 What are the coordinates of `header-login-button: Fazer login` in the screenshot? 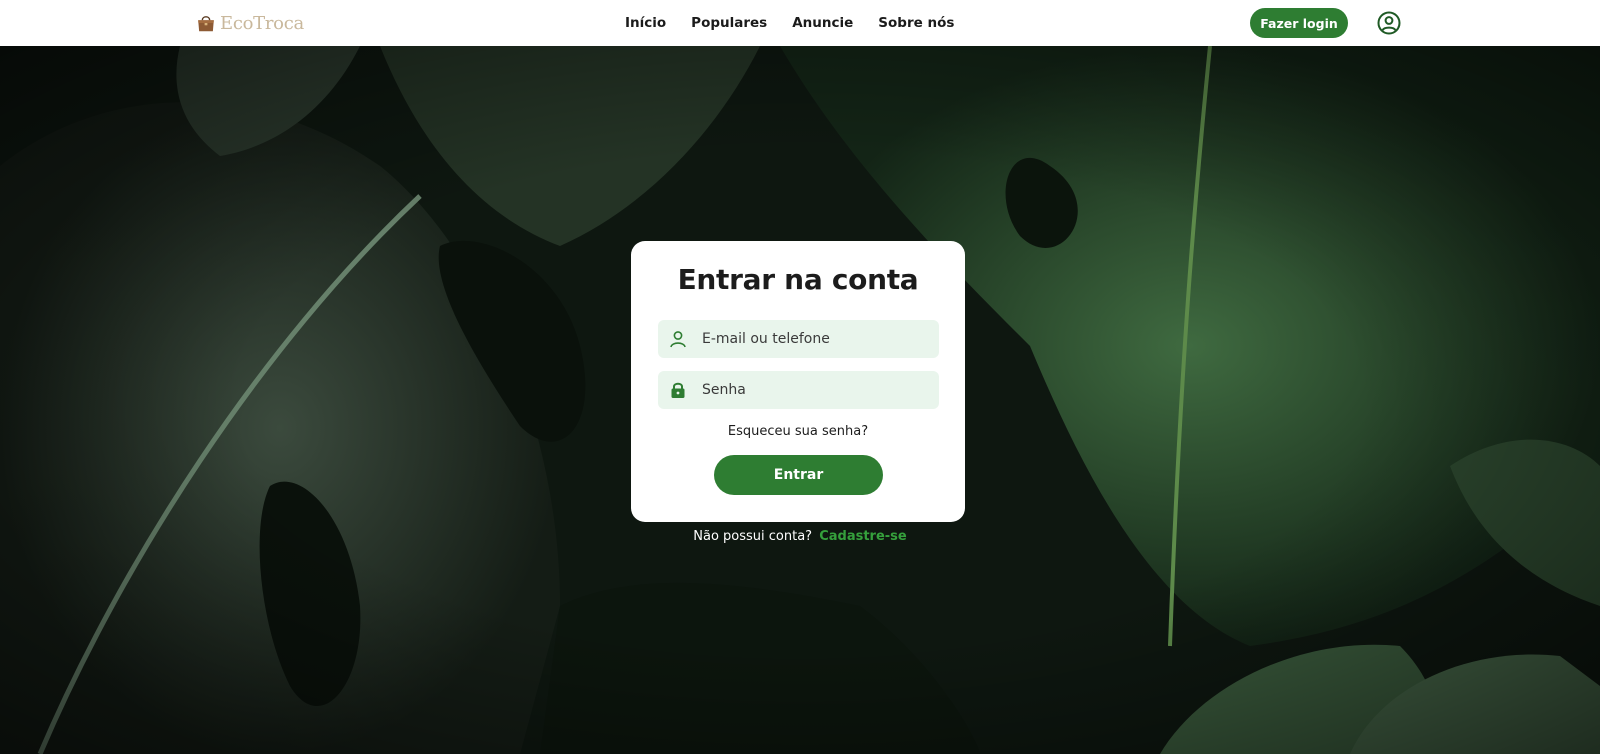 It's located at (1299, 23).